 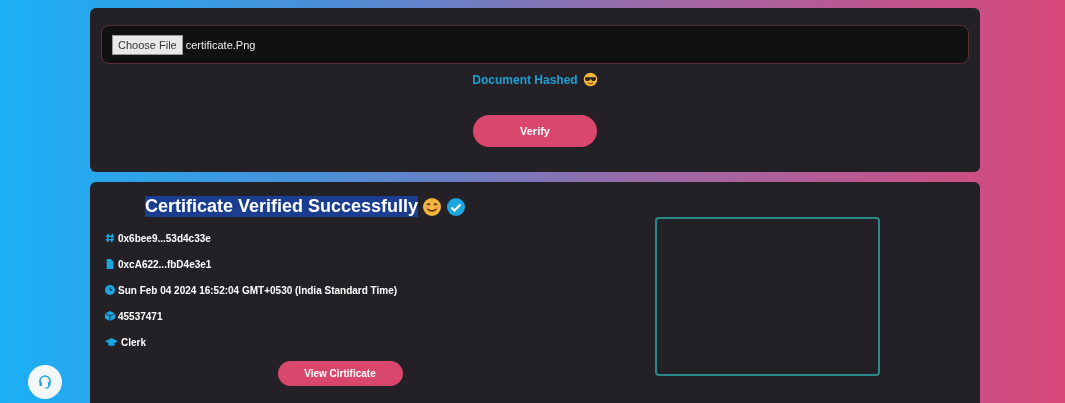 I want to click on file-name: certificate.Png, so click(x=220, y=44).